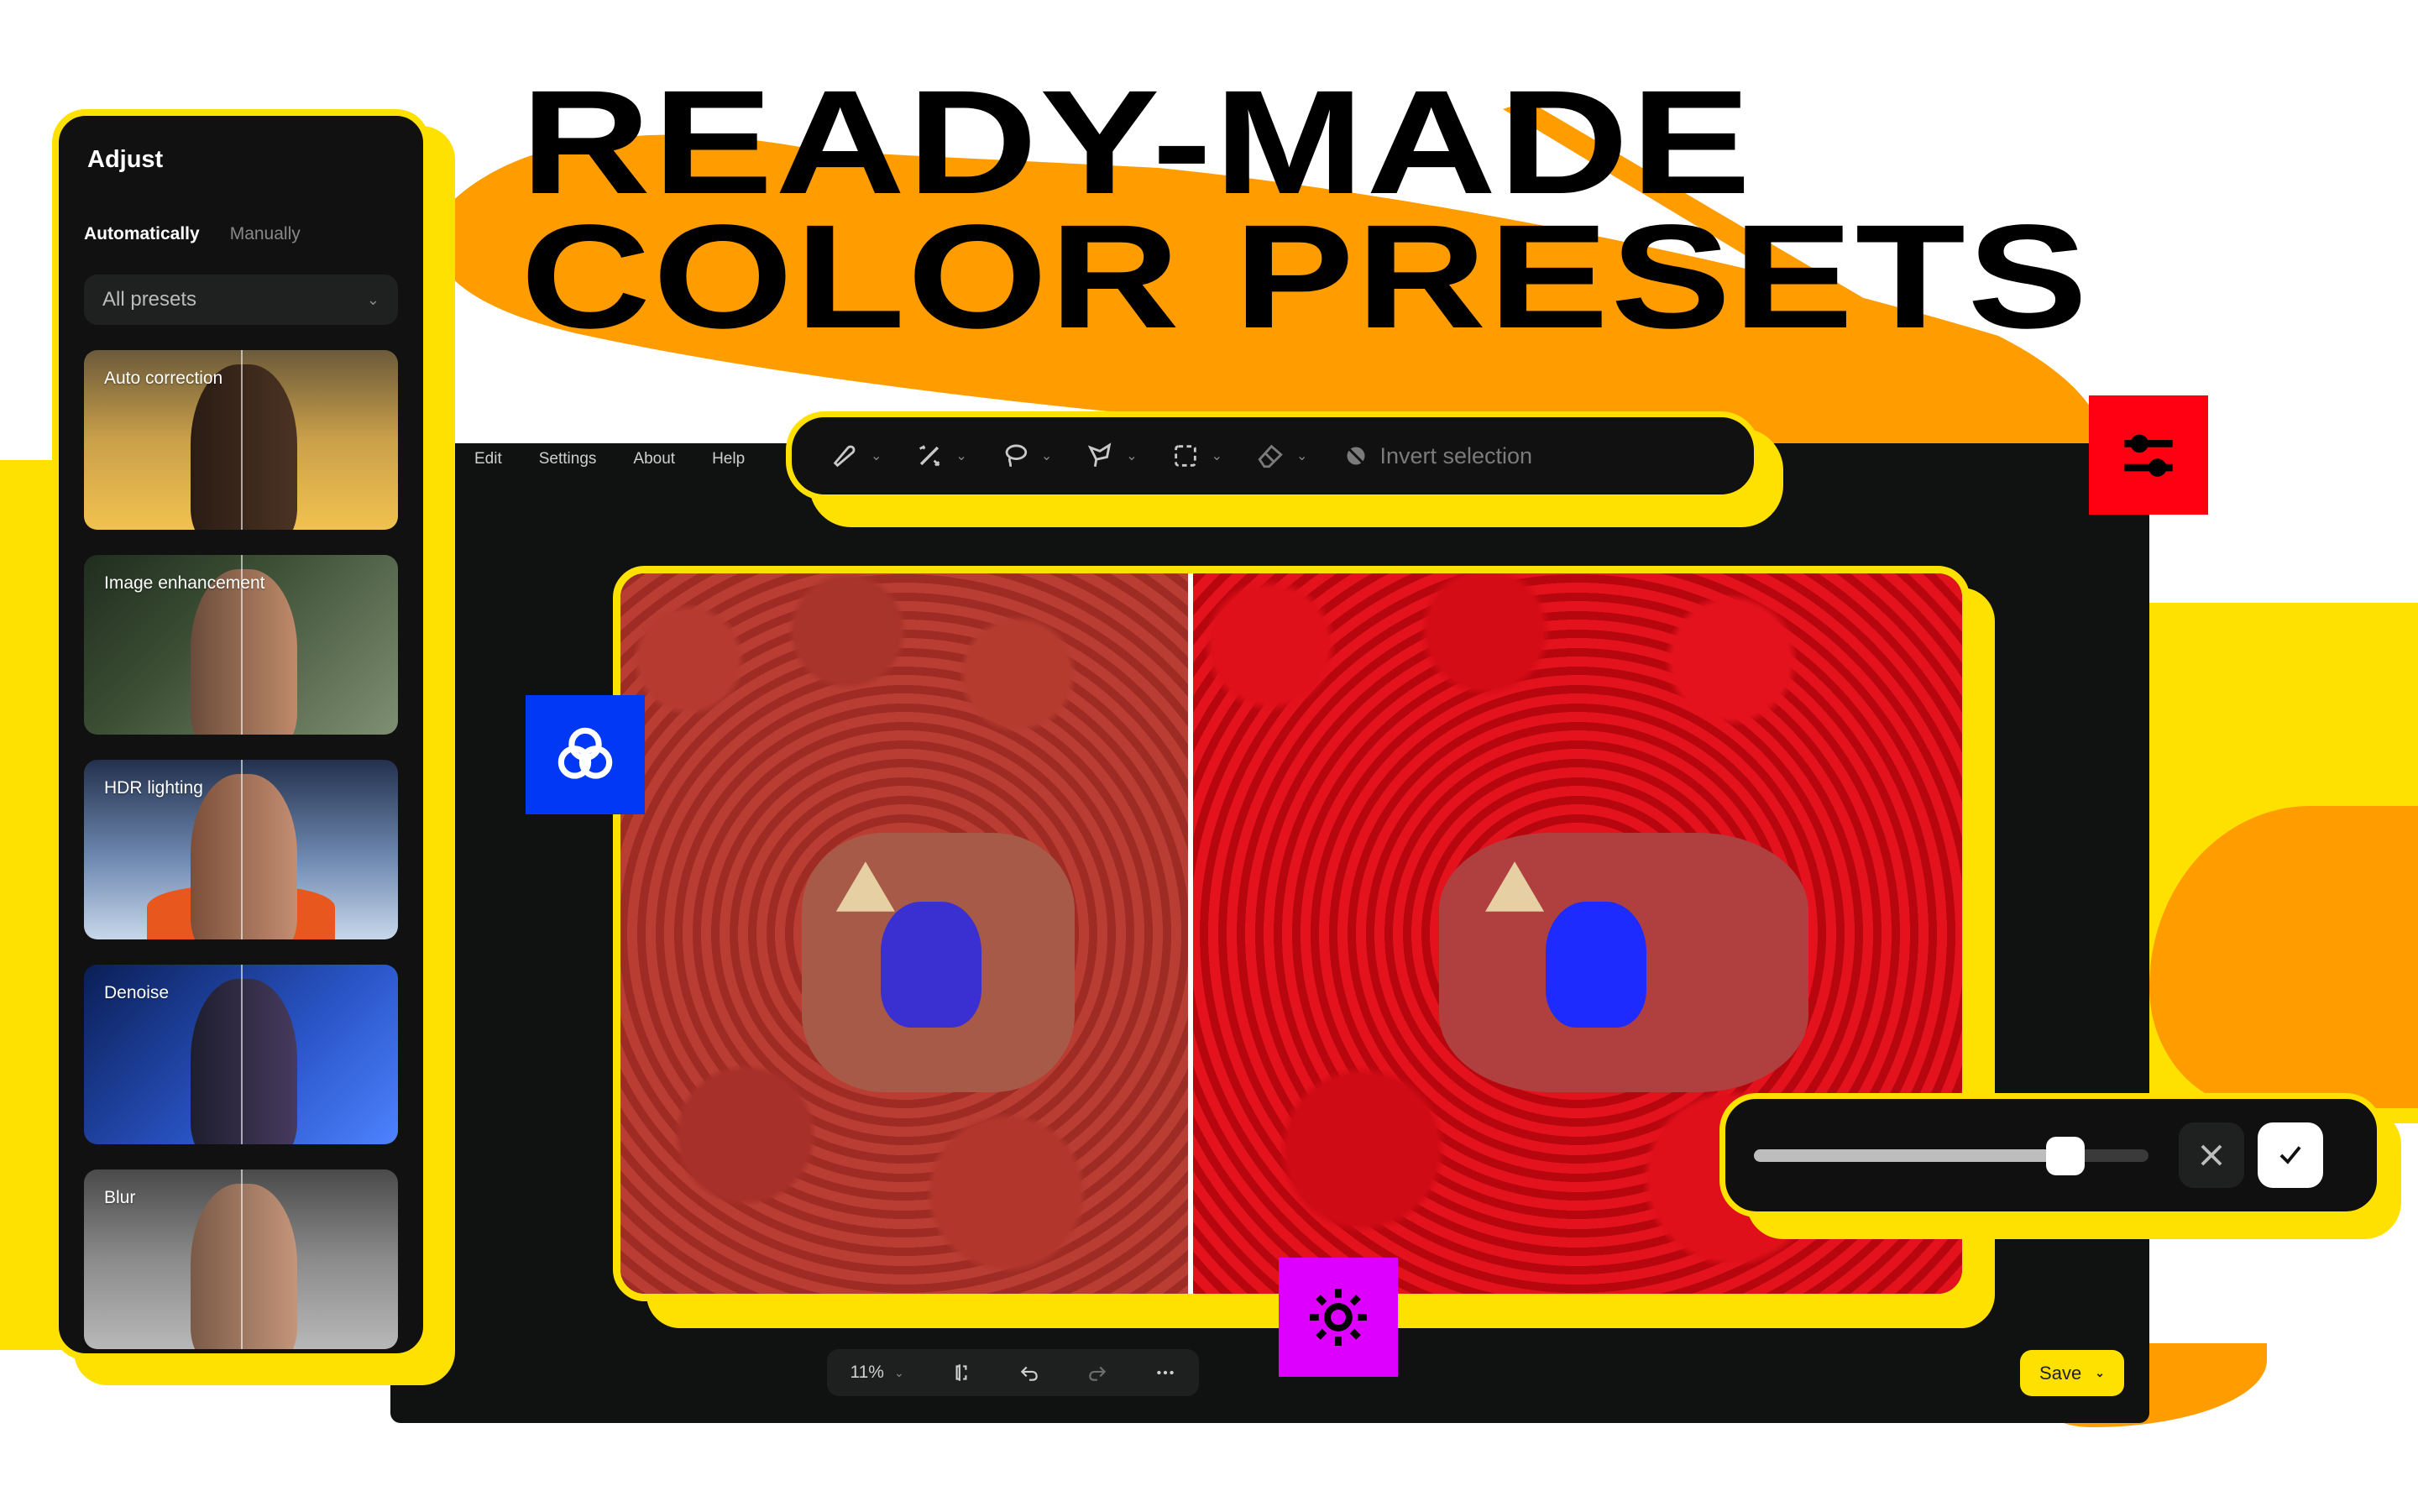 This screenshot has width=2418, height=1512. What do you see at coordinates (137, 992) in the screenshot?
I see `preset-label: Denoise` at bounding box center [137, 992].